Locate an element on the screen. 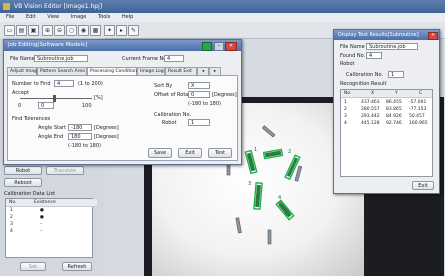 The image size is (445, 276). open-folder-icon: ▤ is located at coordinates (21, 30).